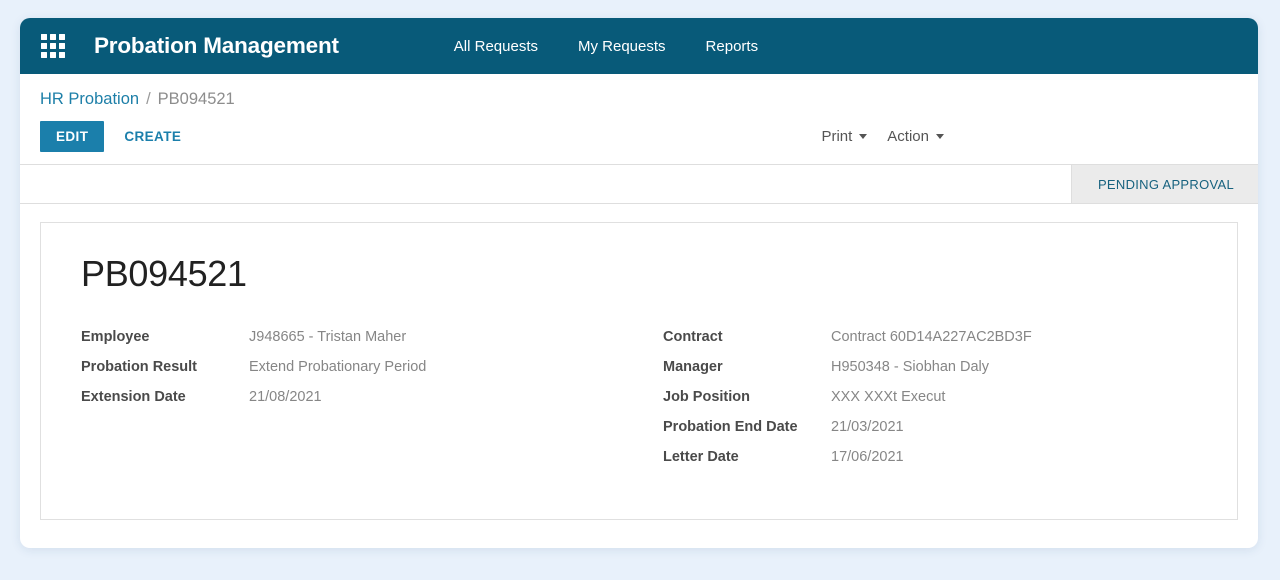  Describe the element at coordinates (372, 398) in the screenshot. I see `field-row-extension-date: Extension Date 21/08/2021` at that location.